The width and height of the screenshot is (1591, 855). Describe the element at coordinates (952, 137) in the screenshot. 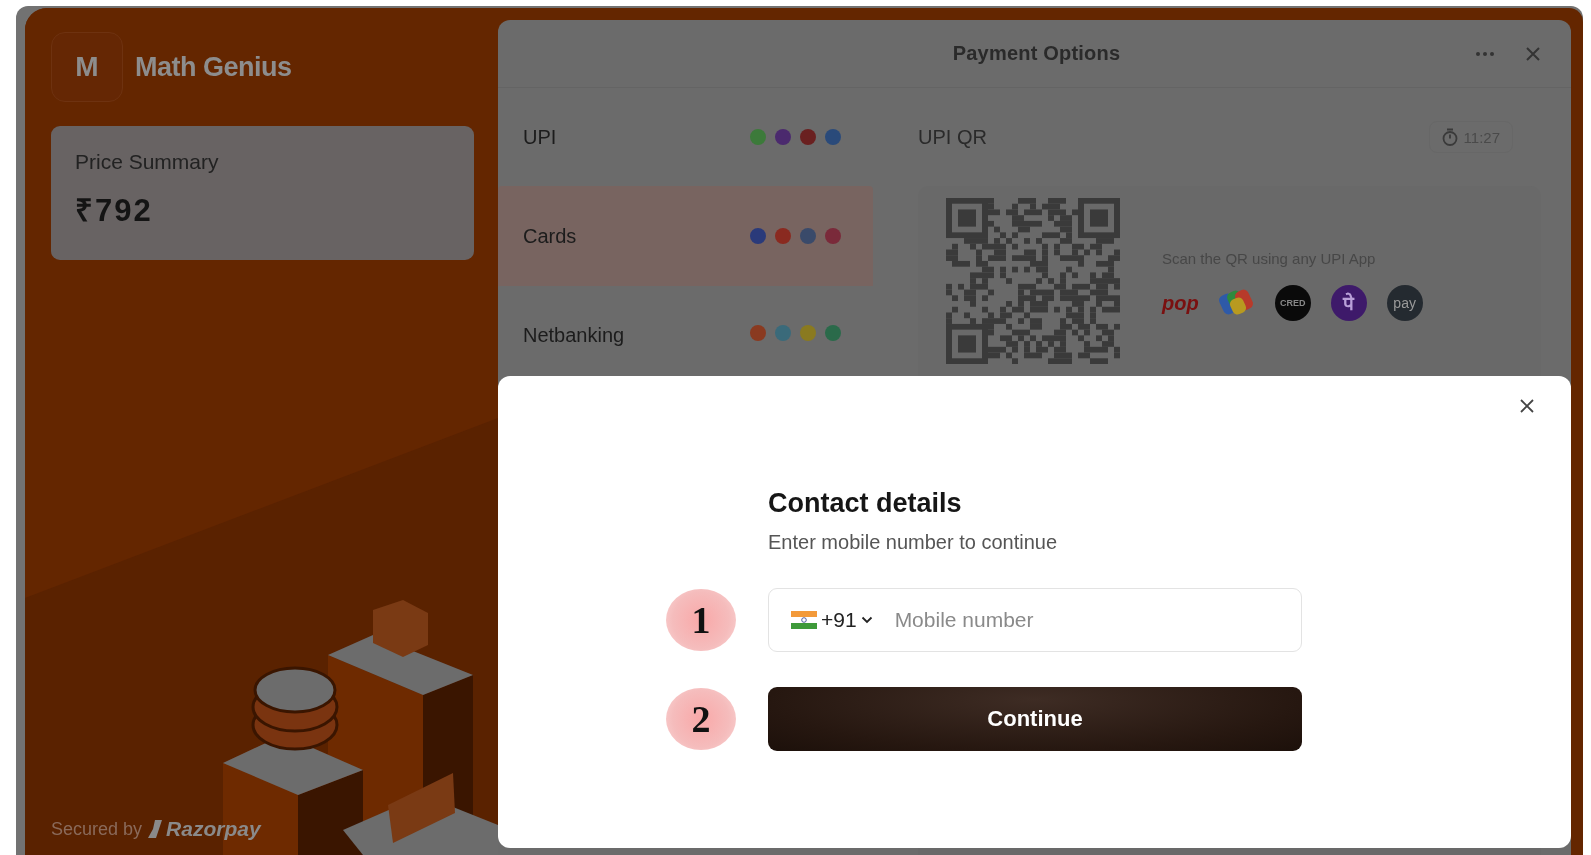

I see `section-title: UPI QR` at that location.